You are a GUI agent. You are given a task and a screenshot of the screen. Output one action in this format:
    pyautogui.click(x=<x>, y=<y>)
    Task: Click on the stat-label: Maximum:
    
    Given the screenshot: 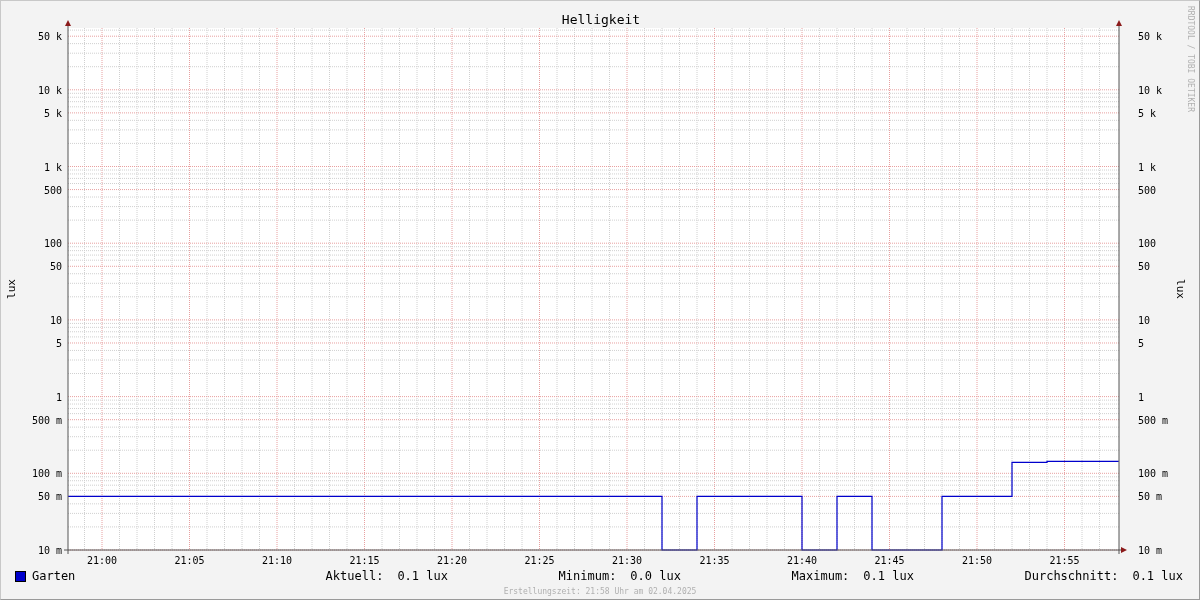 What is the action you would take?
    pyautogui.click(x=820, y=576)
    